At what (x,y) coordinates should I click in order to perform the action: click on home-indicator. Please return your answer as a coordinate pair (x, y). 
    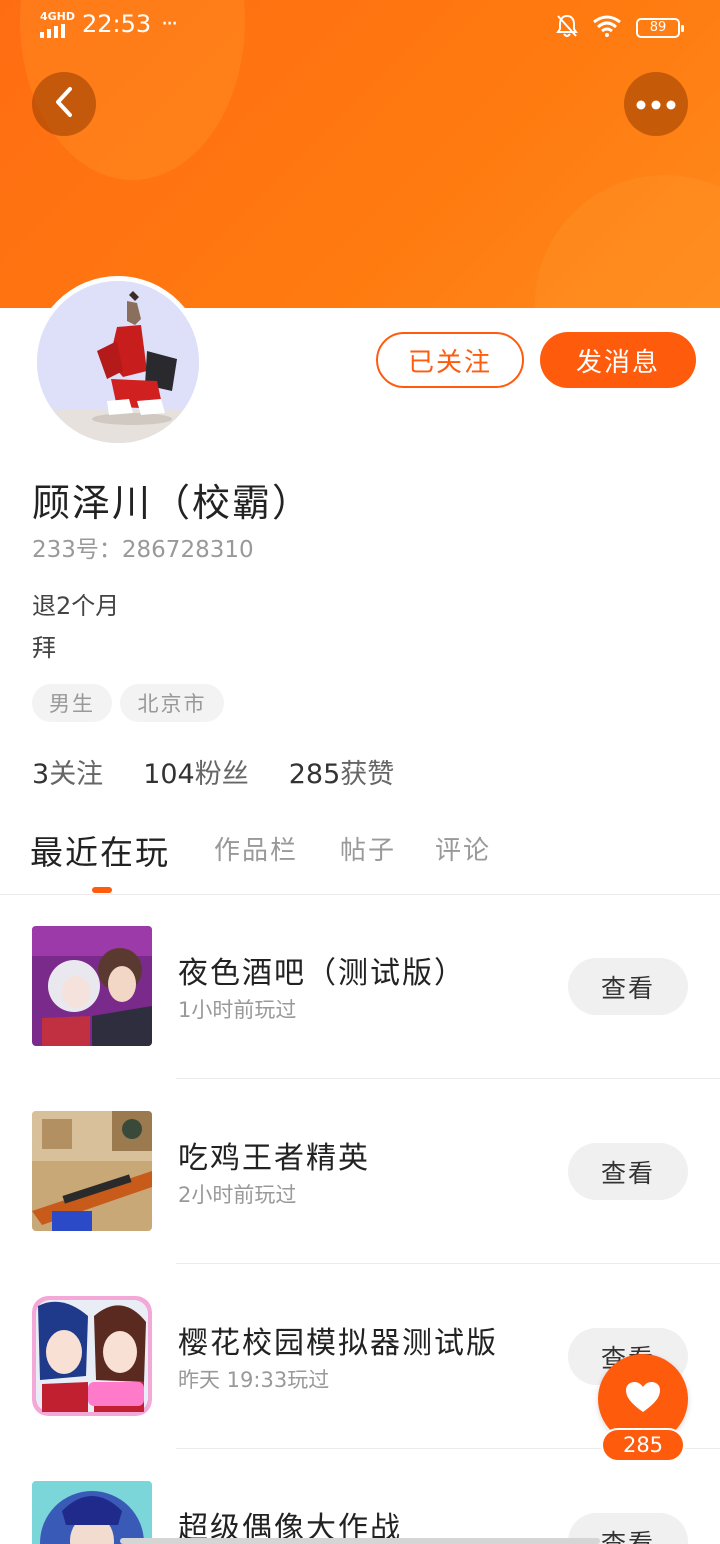
    Looking at the image, I should click on (360, 1541).